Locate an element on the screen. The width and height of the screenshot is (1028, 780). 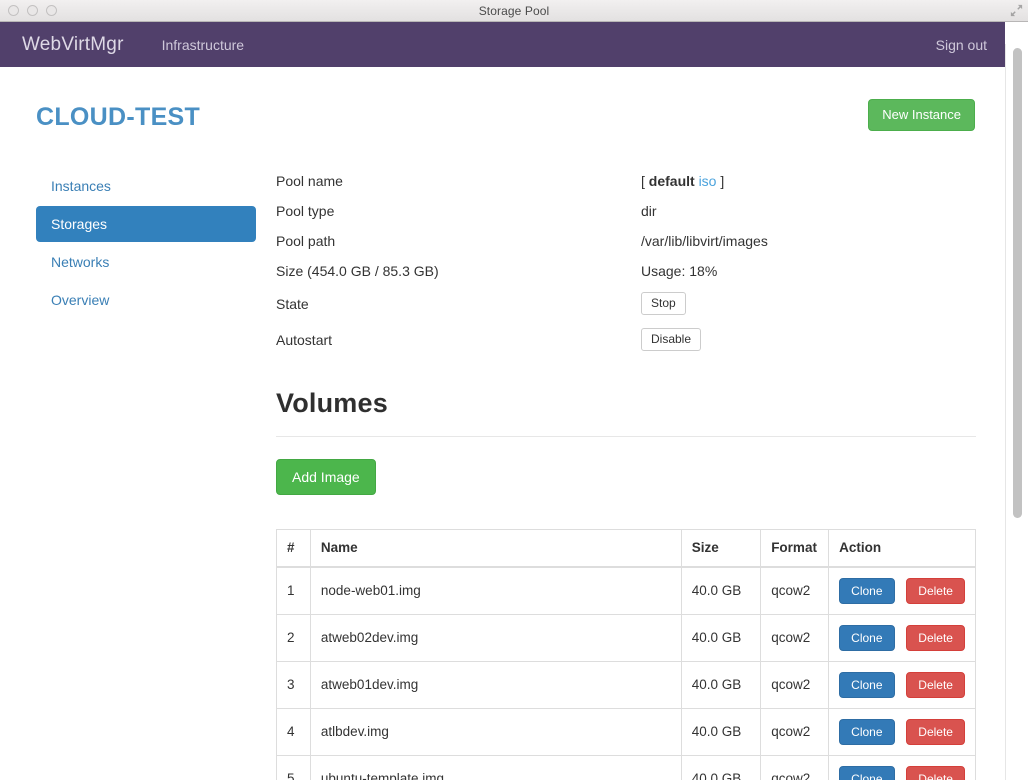
pool-size-label: Size (454.0 GB / 85.3 GB) is located at coordinates (357, 270).